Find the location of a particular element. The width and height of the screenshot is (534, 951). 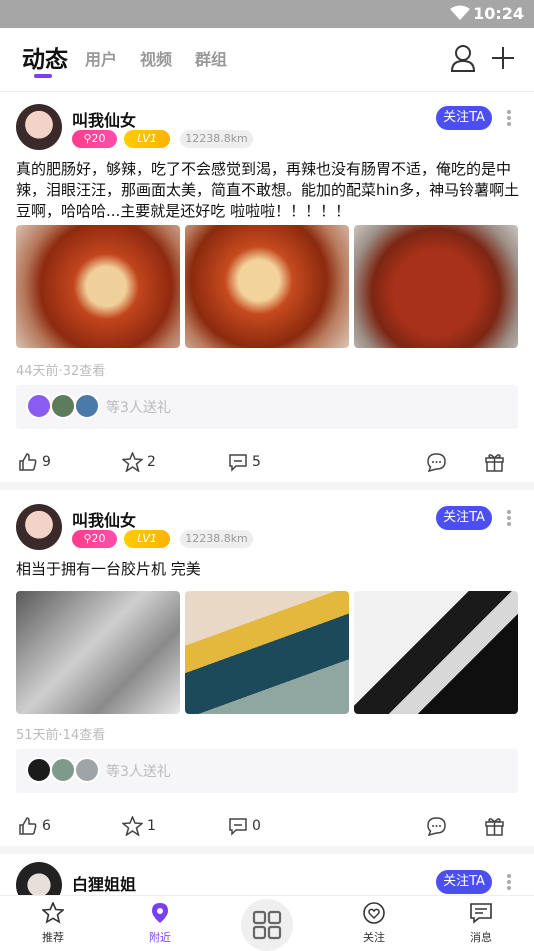

like-count: 6 is located at coordinates (46, 826).